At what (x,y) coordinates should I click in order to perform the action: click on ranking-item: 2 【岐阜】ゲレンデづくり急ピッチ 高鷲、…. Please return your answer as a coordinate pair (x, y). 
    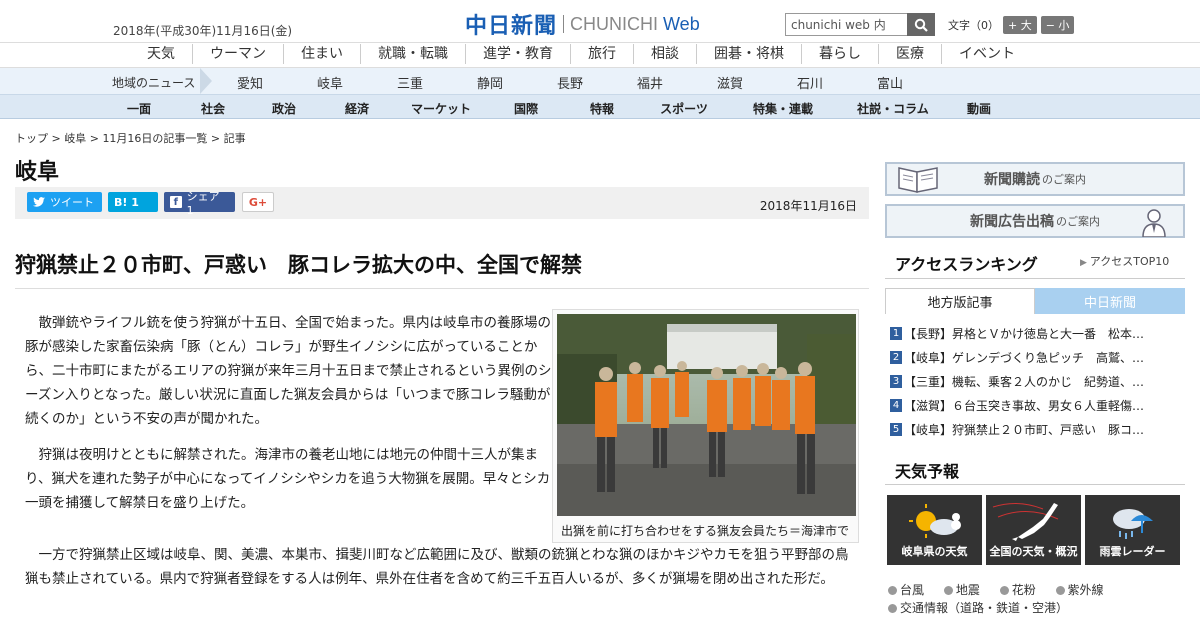
    Looking at the image, I should click on (1035, 357).